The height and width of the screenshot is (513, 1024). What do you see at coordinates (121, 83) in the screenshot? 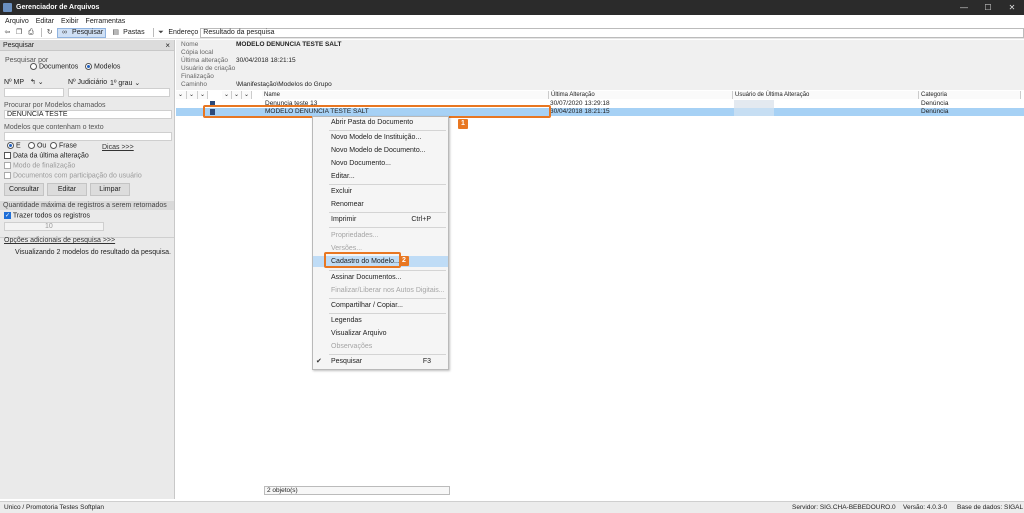
I see `grau-label: 1º grau` at bounding box center [121, 83].